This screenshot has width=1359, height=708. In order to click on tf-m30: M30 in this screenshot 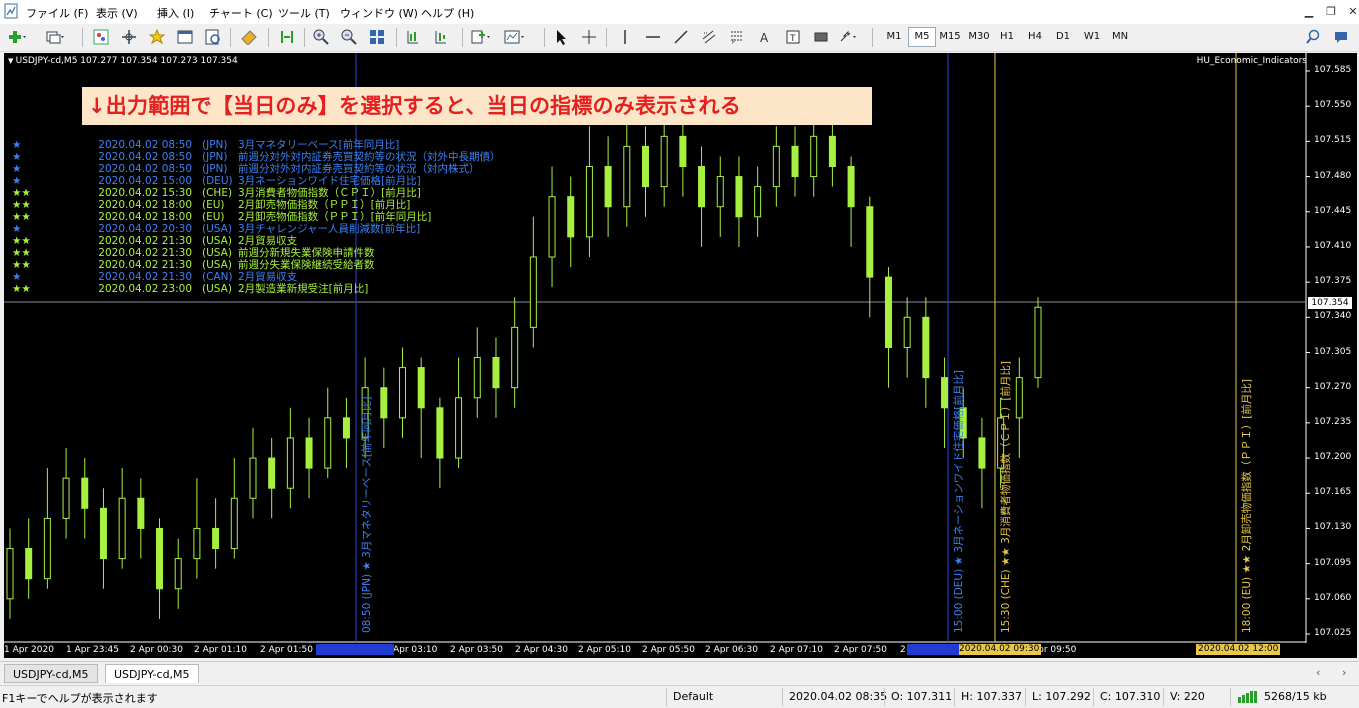, I will do `click(979, 37)`.